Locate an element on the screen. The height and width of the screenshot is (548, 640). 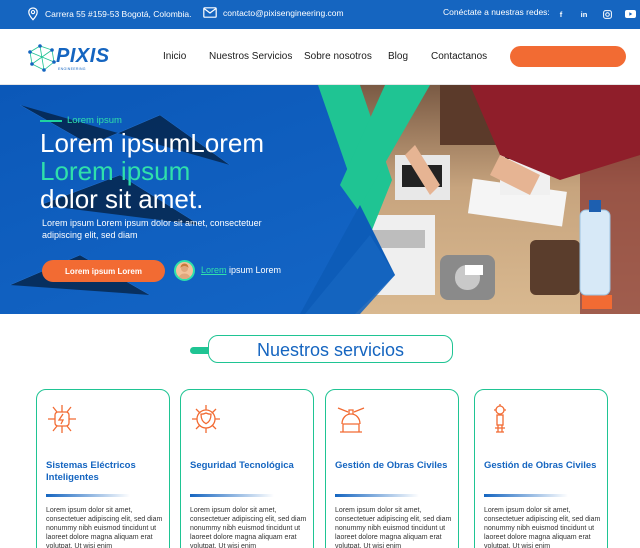
address-item: Carrera 55 #159-53 Bogotá, Colombia. is located at coordinates (109, 14).